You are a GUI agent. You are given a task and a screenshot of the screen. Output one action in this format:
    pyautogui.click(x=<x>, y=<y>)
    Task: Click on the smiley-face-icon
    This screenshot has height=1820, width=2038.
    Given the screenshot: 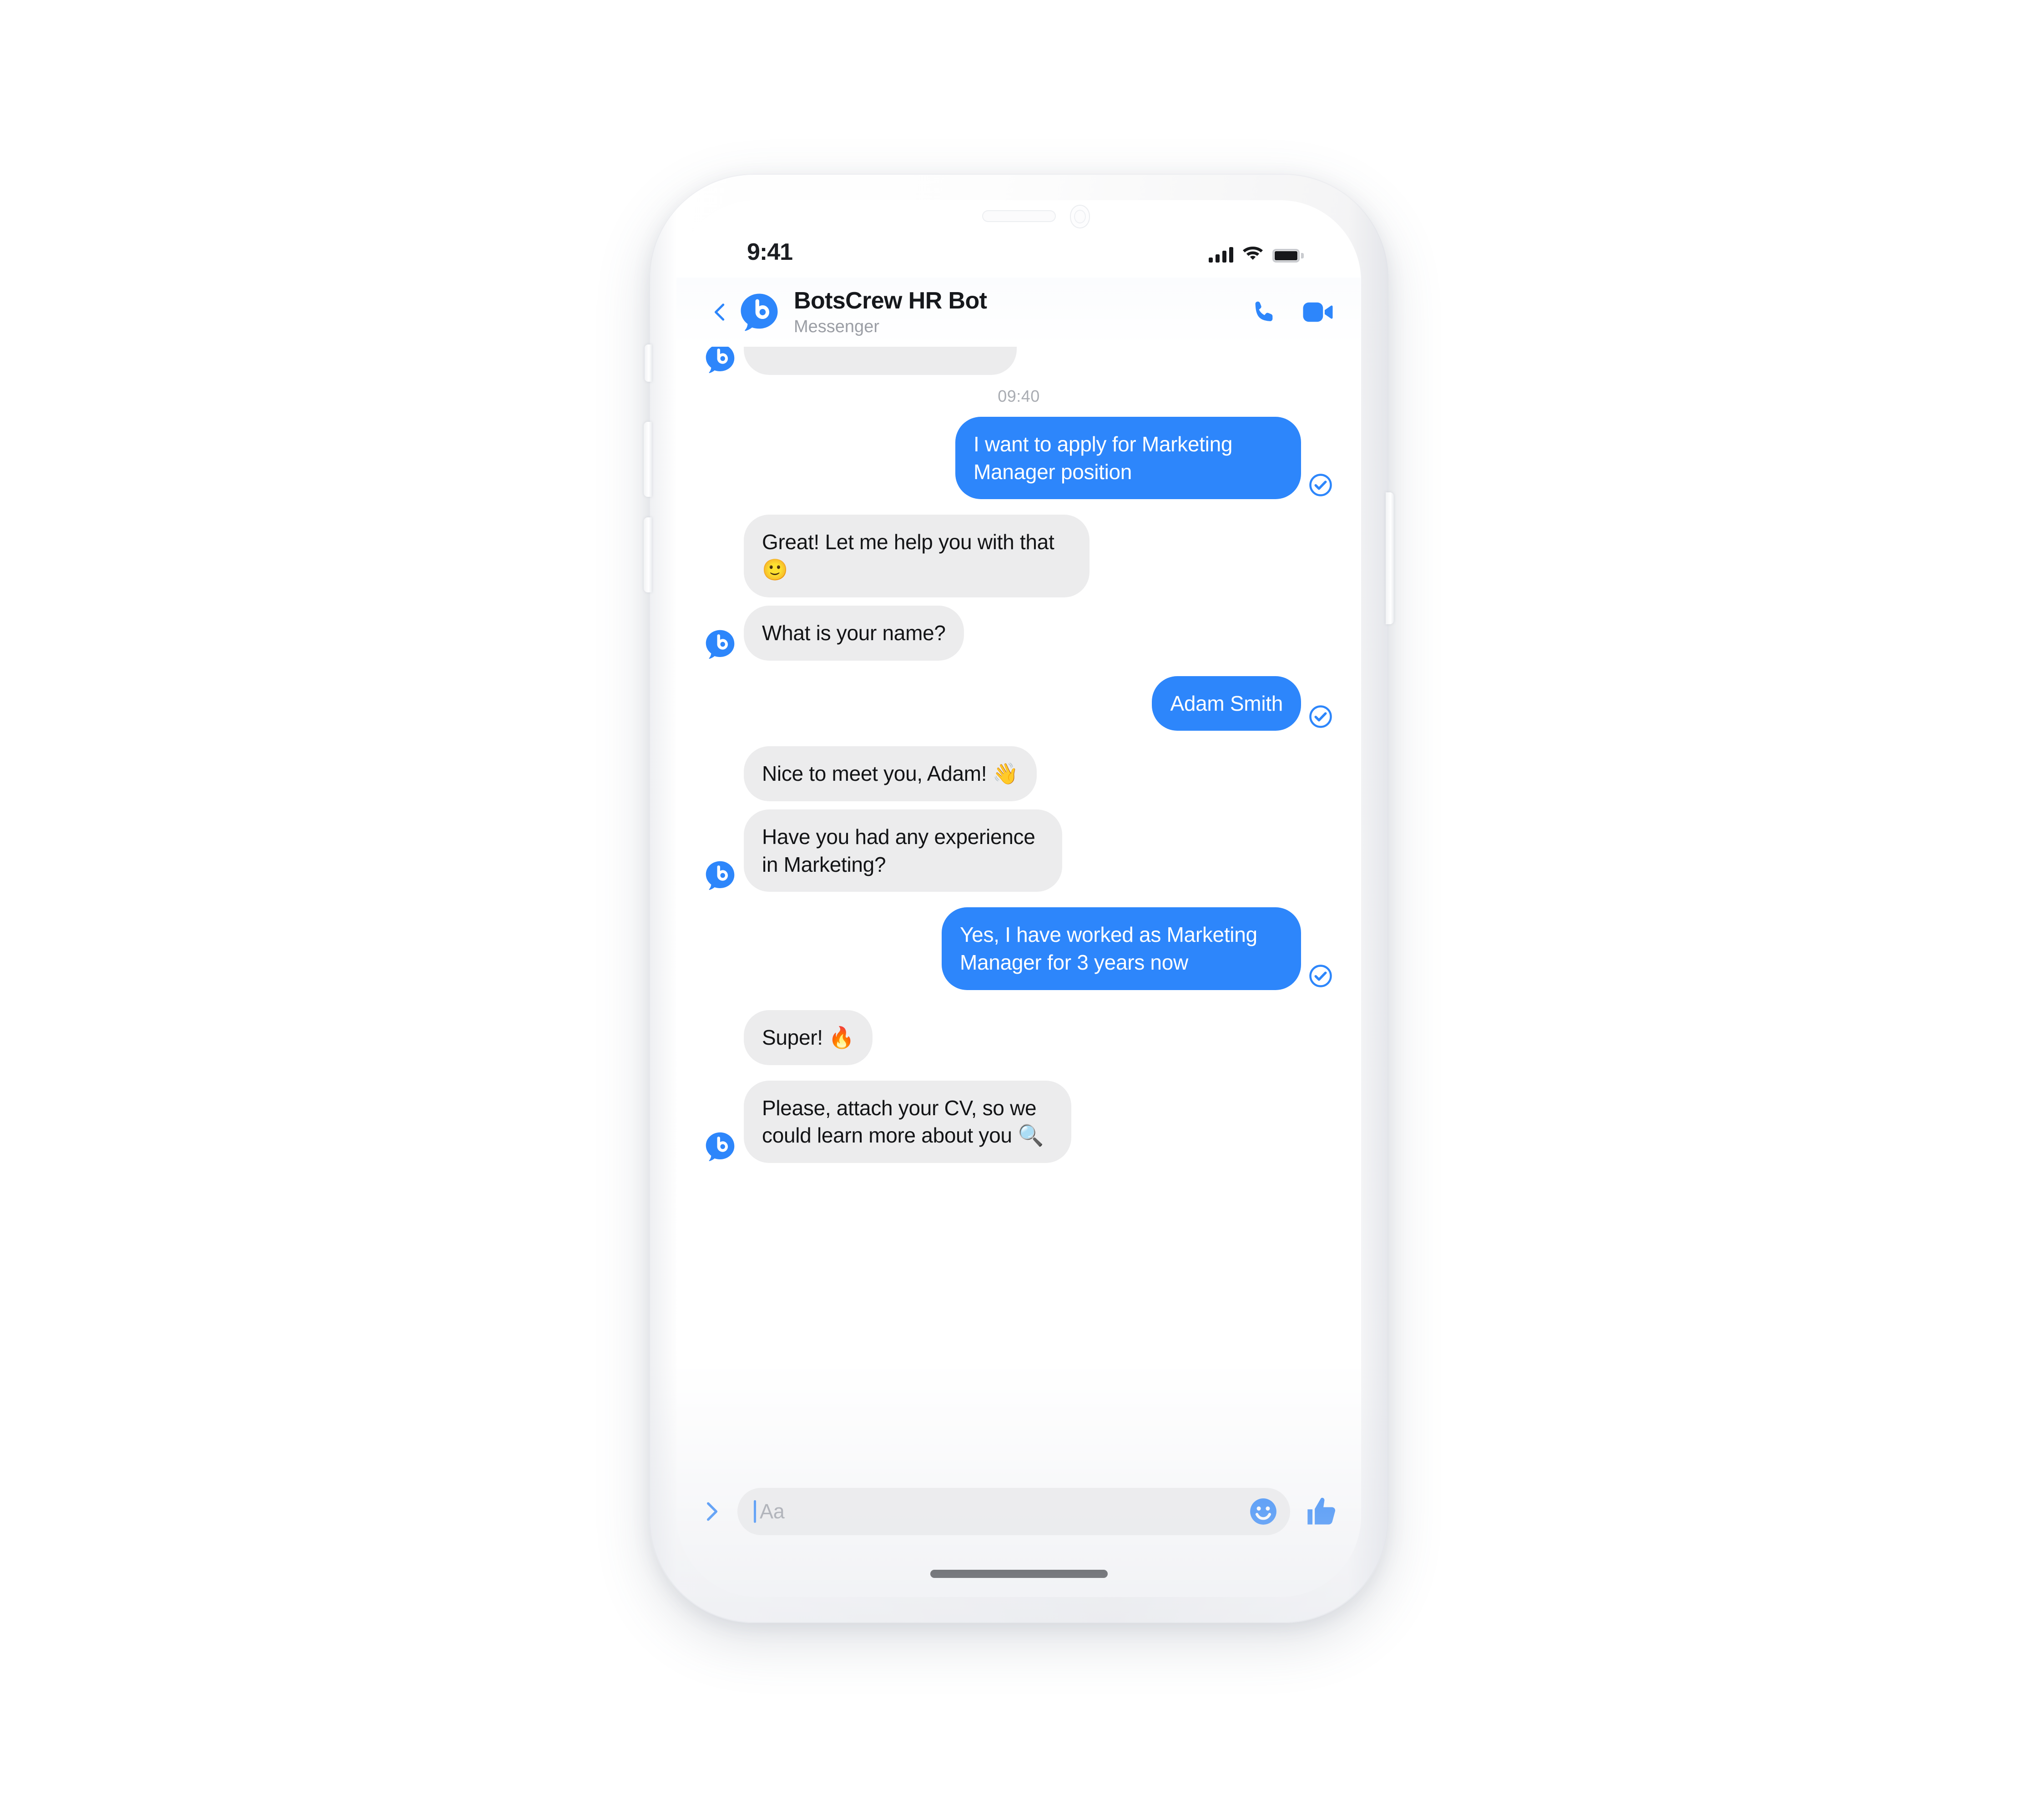 What is the action you would take?
    pyautogui.click(x=1263, y=1512)
    